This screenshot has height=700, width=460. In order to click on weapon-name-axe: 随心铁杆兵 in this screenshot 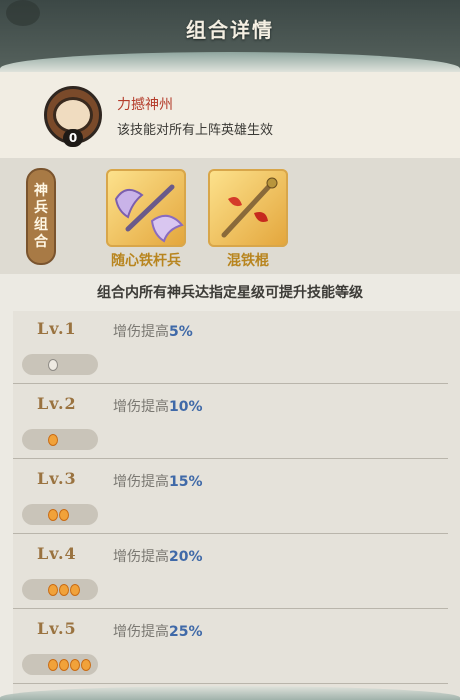, I will do `click(146, 261)`.